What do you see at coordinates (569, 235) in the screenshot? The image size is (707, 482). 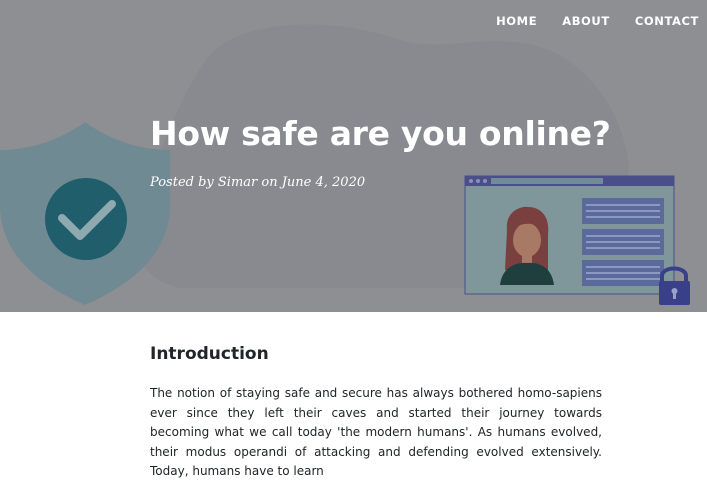 I see `browser-window-icon` at bounding box center [569, 235].